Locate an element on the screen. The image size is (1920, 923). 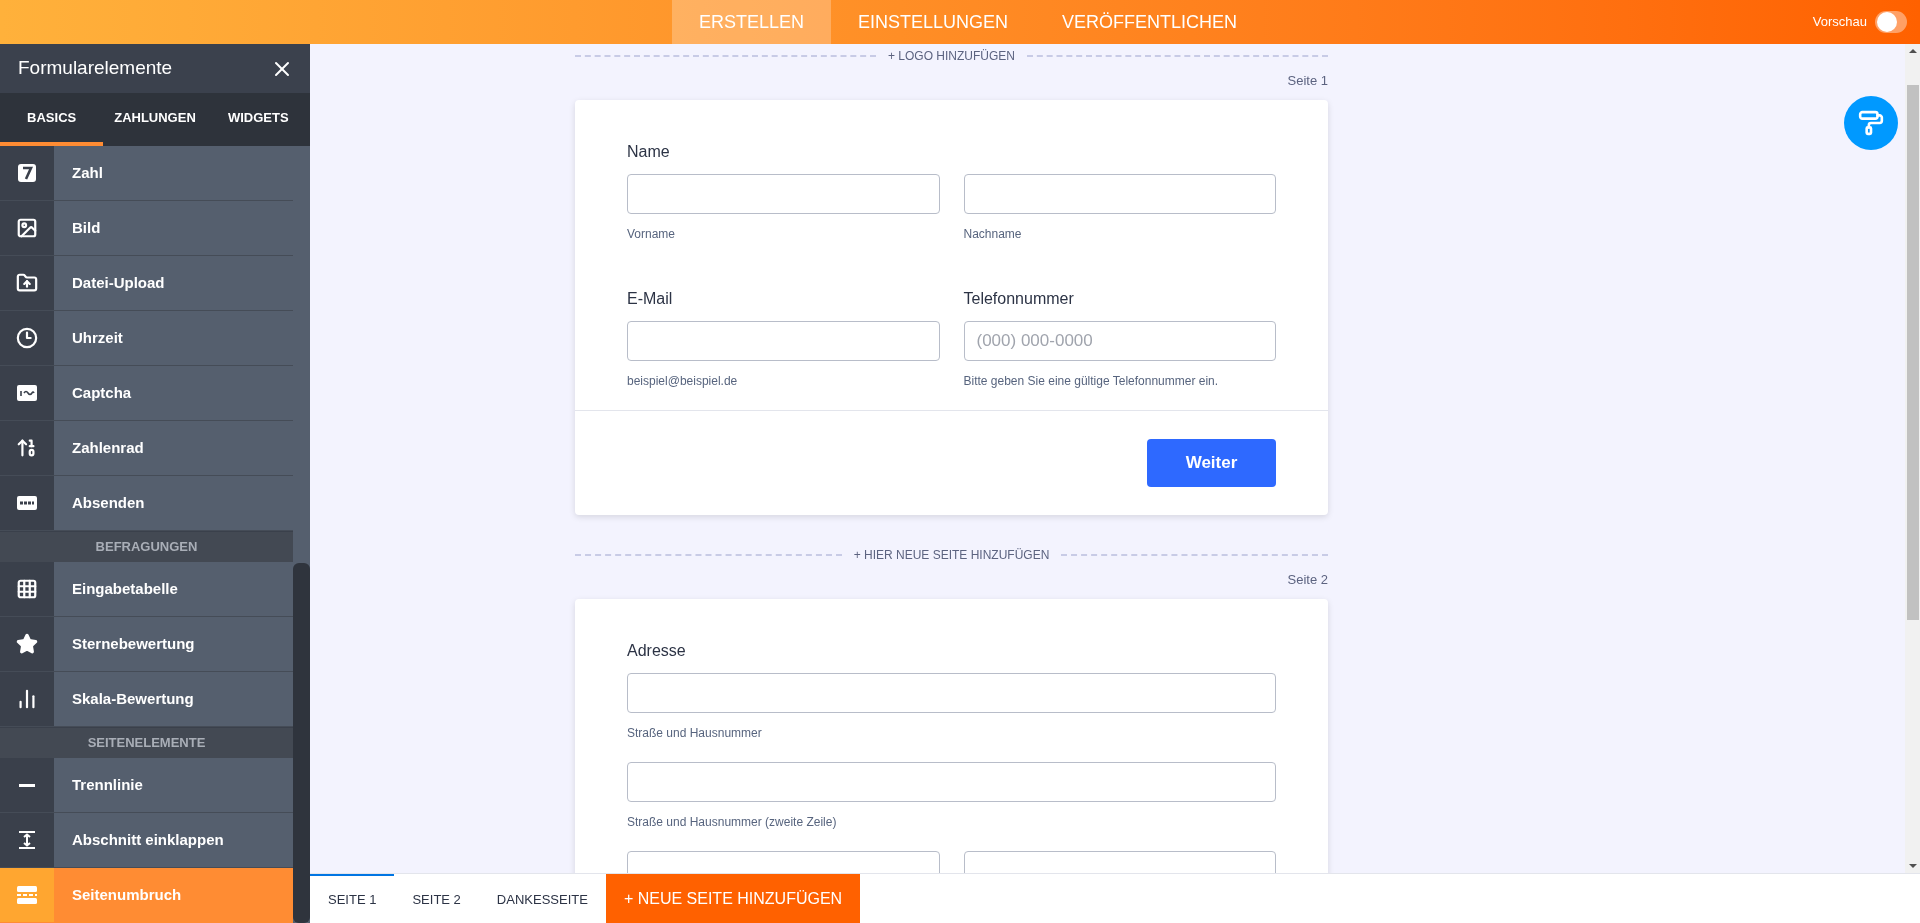
field-sublabel: Vorname is located at coordinates (652, 234).